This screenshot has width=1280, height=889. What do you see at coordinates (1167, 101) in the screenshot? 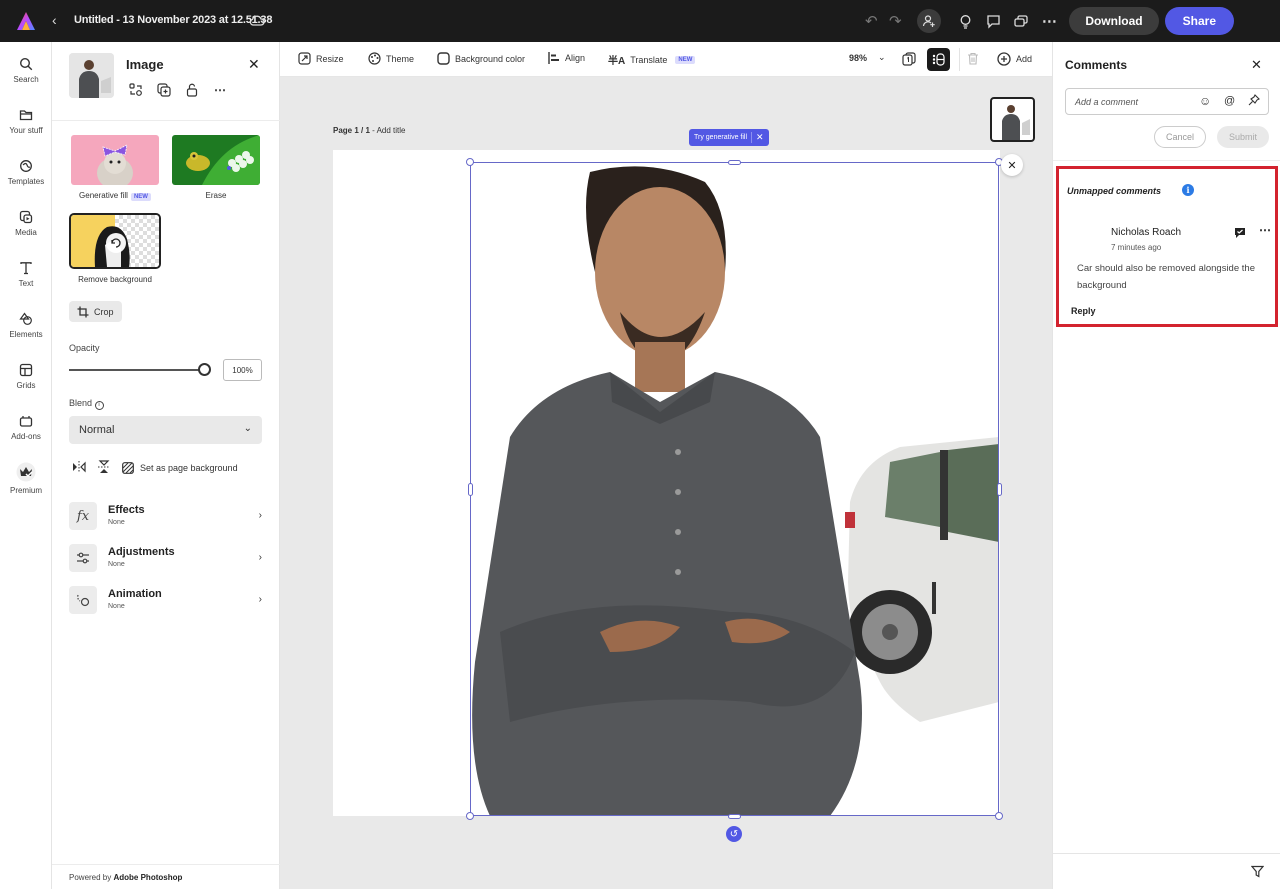
I see `comment-input: Add a comment ☺ @` at bounding box center [1167, 101].